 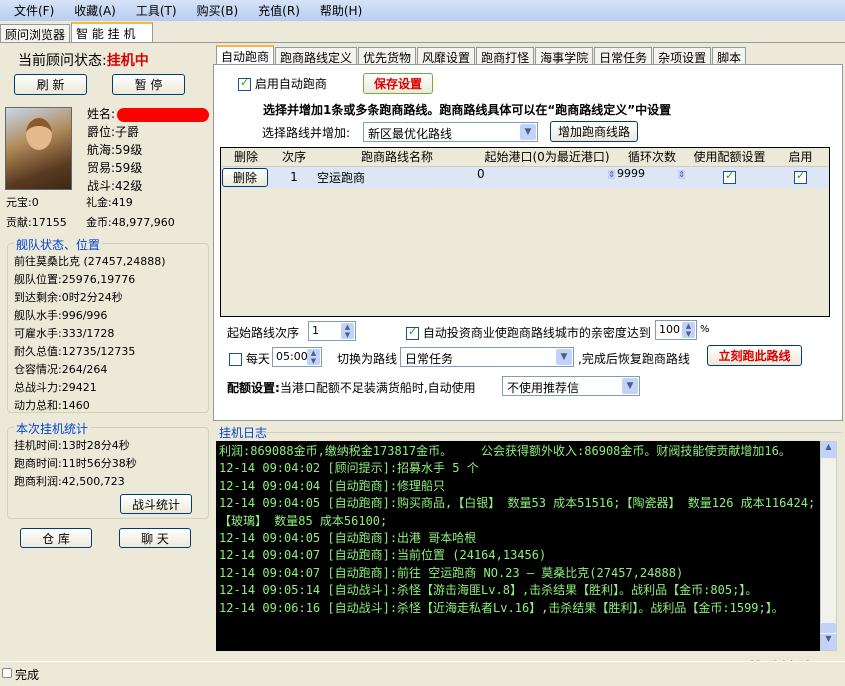 I want to click on col-start-port: 起始港口(0为最近港口), so click(x=547, y=157).